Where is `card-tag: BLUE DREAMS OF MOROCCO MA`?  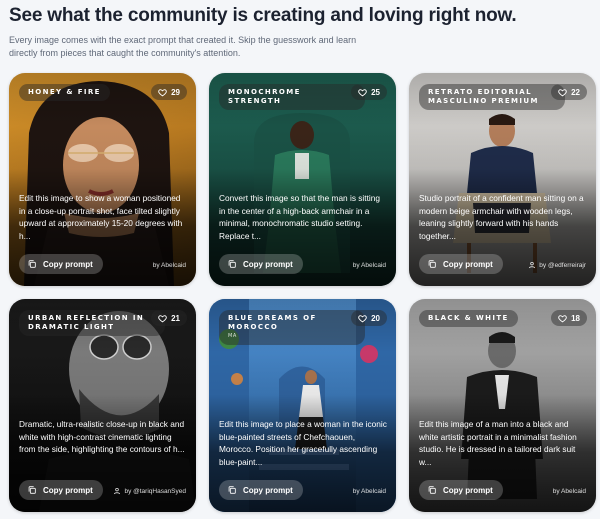 card-tag: BLUE DREAMS OF MOROCCO MA is located at coordinates (292, 327).